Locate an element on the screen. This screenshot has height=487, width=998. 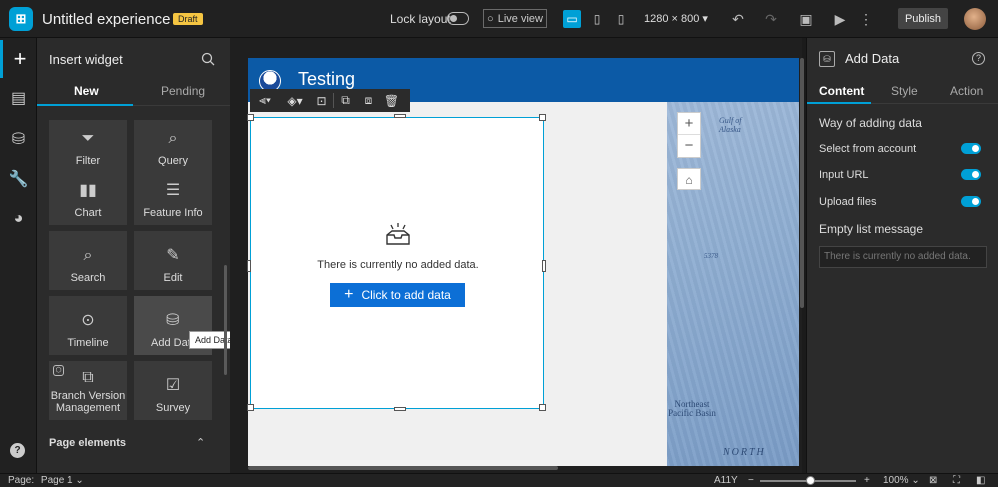
avatar is located at coordinates (975, 19).